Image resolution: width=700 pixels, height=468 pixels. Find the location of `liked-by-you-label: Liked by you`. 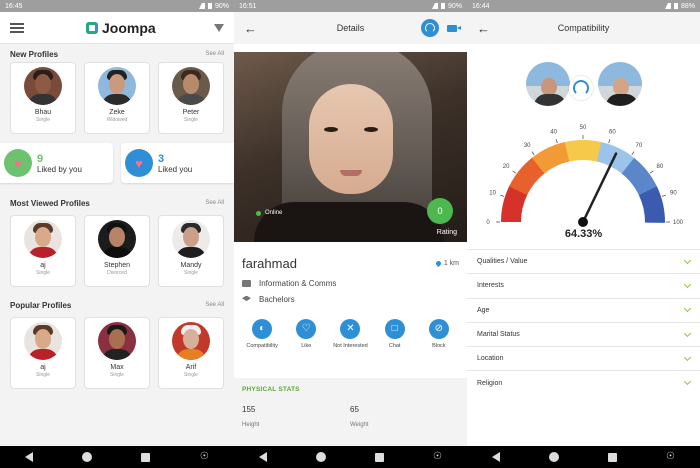

liked-by-you-label: Liked by you is located at coordinates (59, 169).